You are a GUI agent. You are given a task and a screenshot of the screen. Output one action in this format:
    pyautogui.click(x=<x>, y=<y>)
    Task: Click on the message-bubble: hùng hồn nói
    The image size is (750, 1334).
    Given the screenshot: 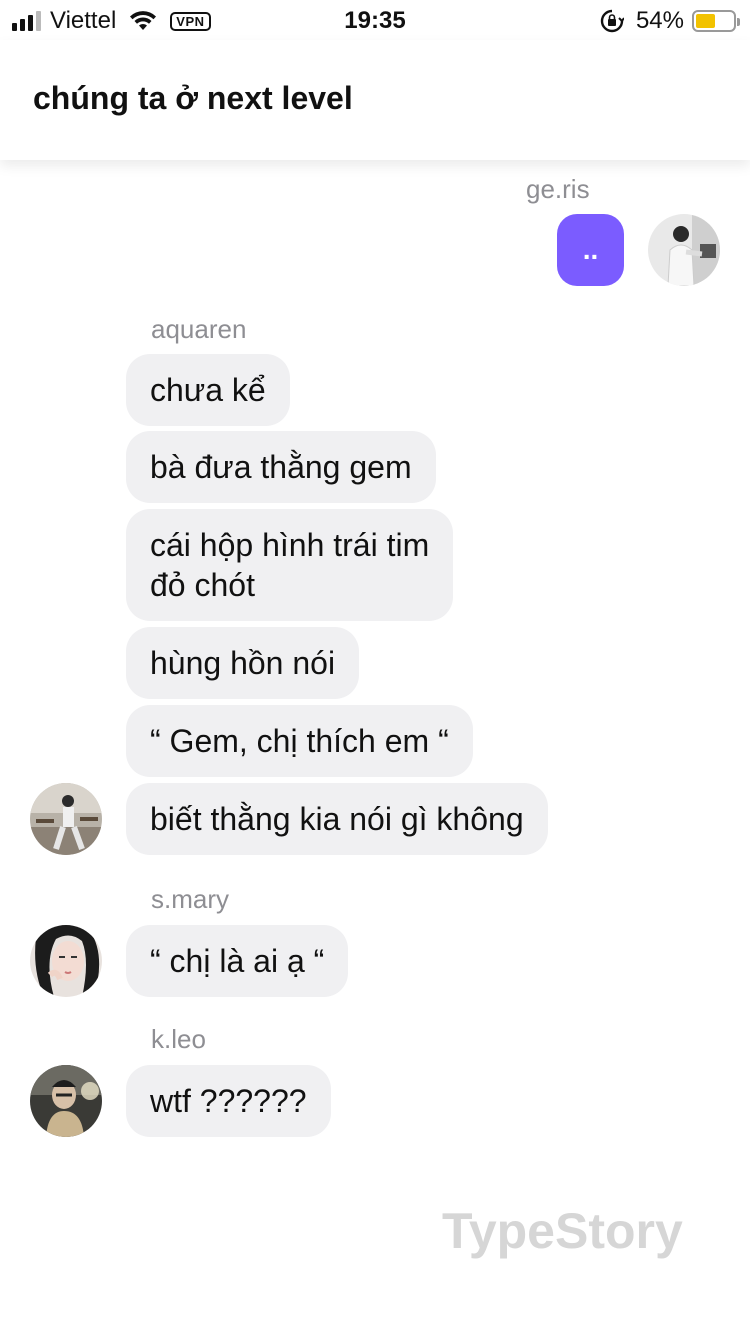 What is the action you would take?
    pyautogui.click(x=243, y=663)
    